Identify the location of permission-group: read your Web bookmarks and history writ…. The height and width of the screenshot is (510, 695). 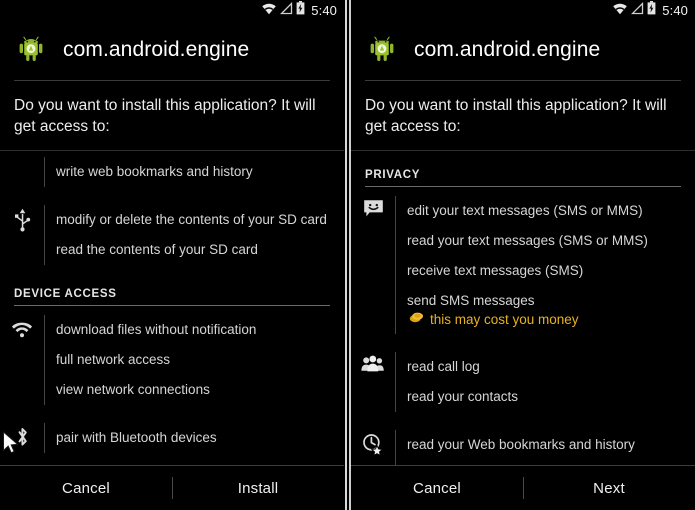
(523, 443).